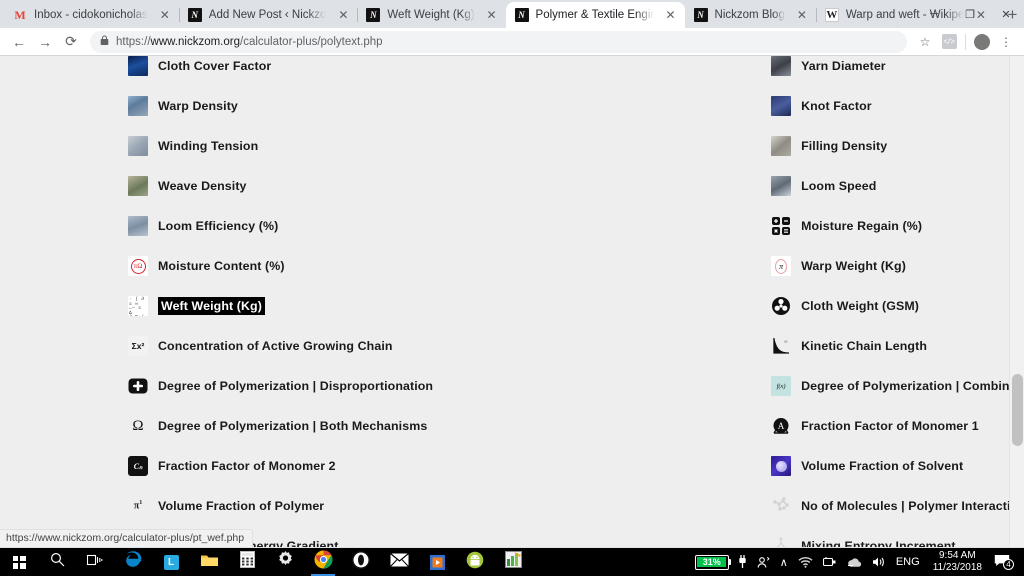 Image resolution: width=1024 pixels, height=576 pixels. I want to click on settings-button, so click(285, 562).